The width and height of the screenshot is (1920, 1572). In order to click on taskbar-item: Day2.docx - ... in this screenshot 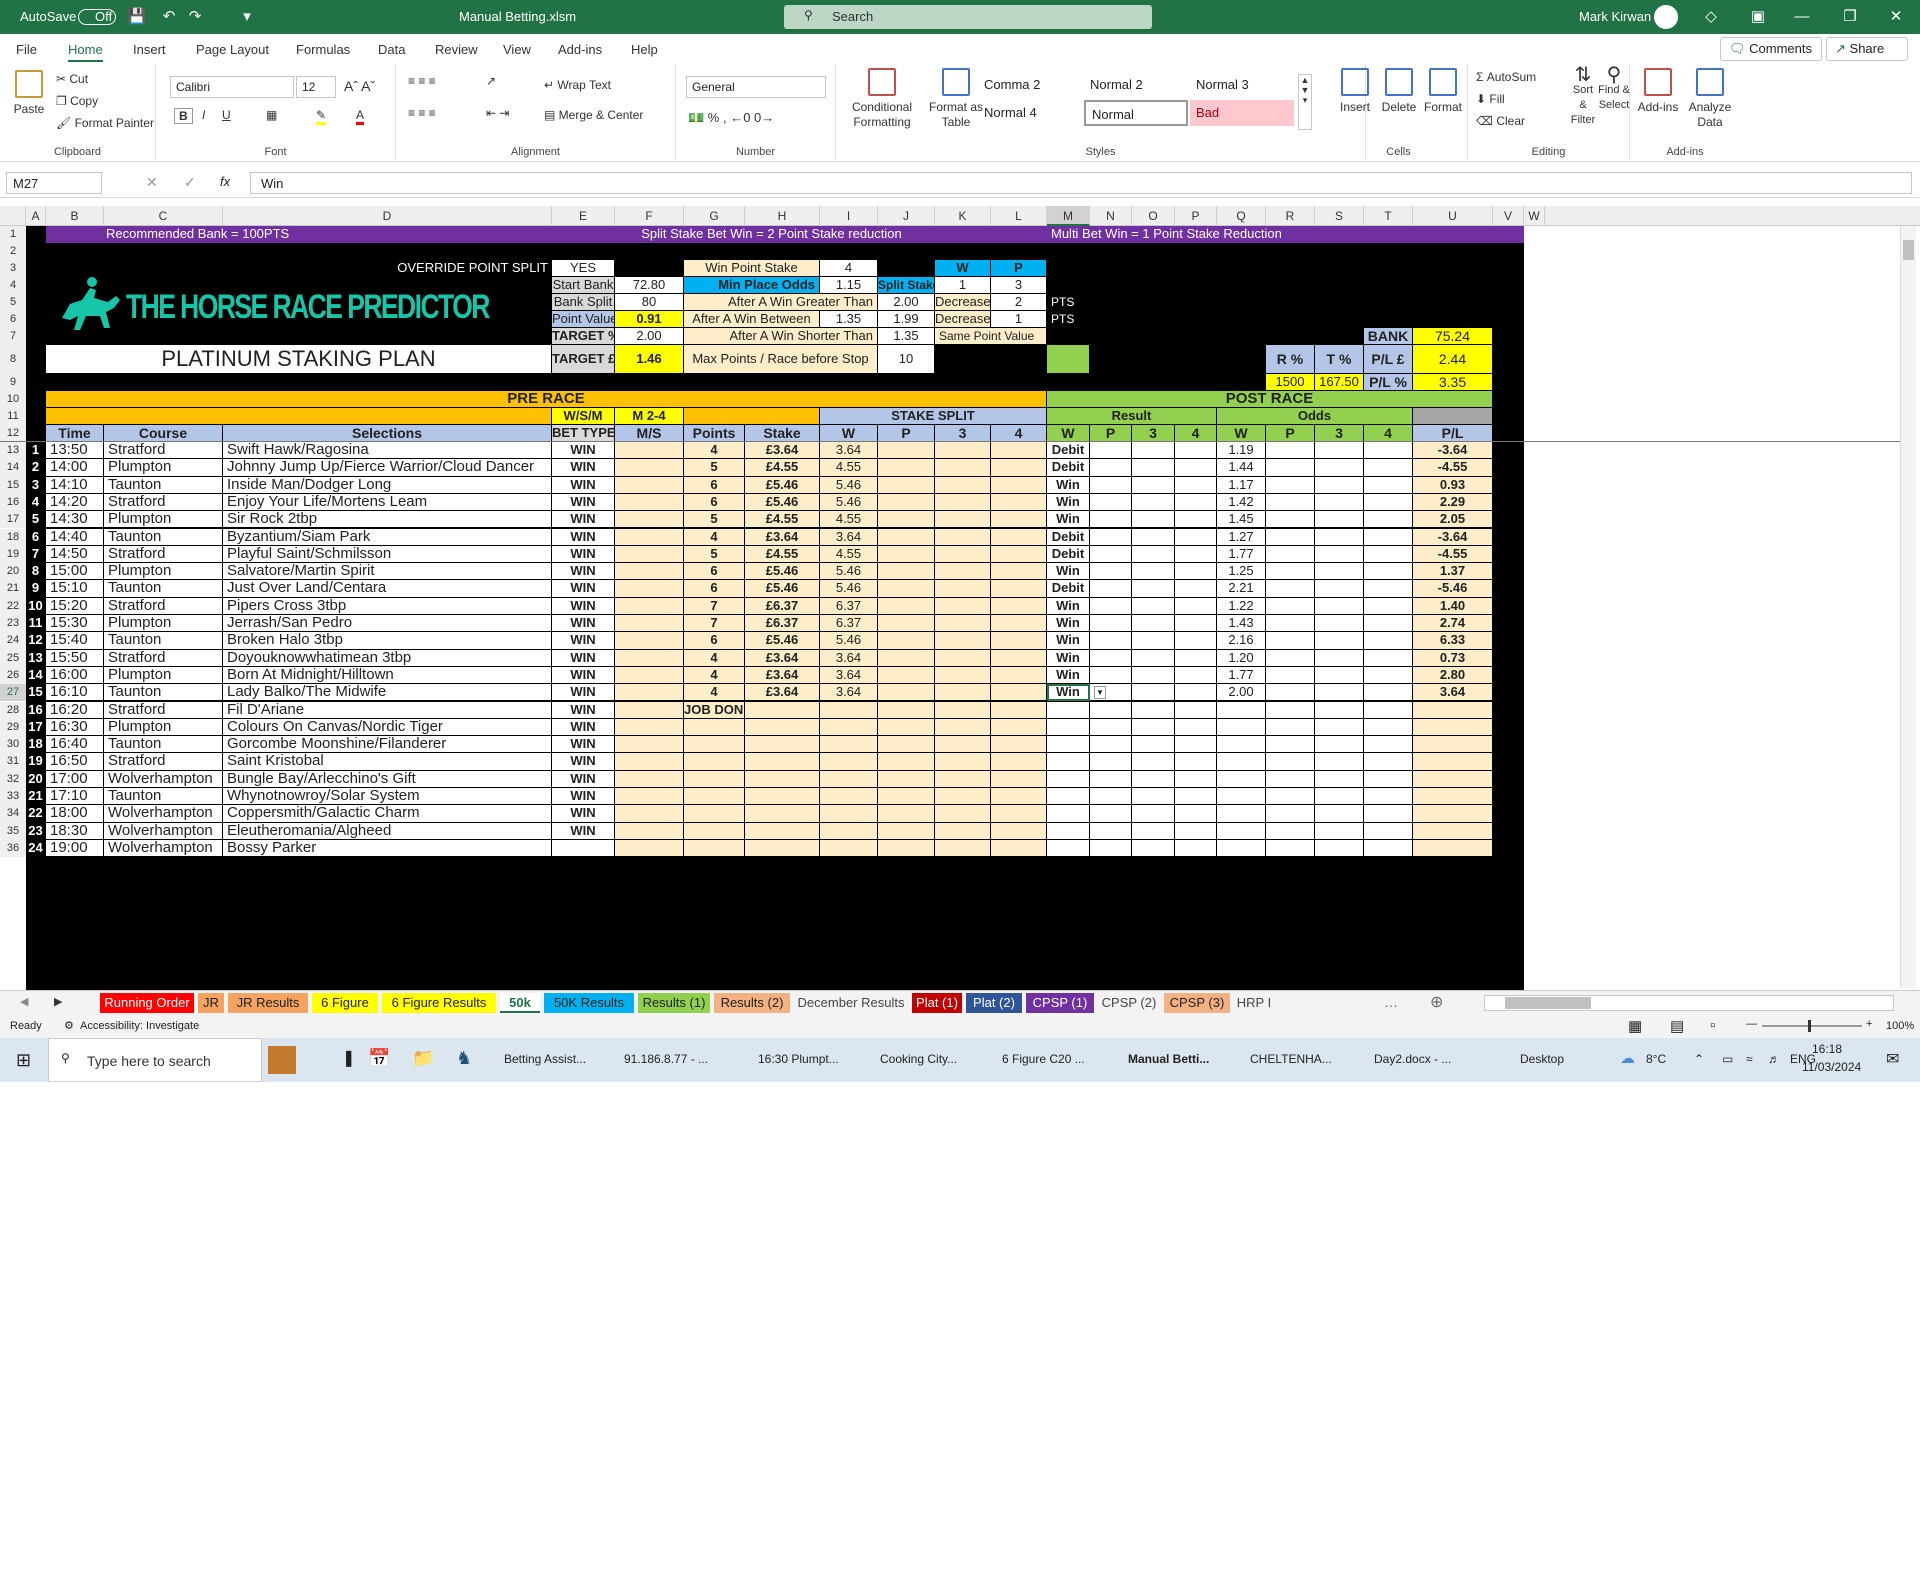, I will do `click(1412, 1059)`.